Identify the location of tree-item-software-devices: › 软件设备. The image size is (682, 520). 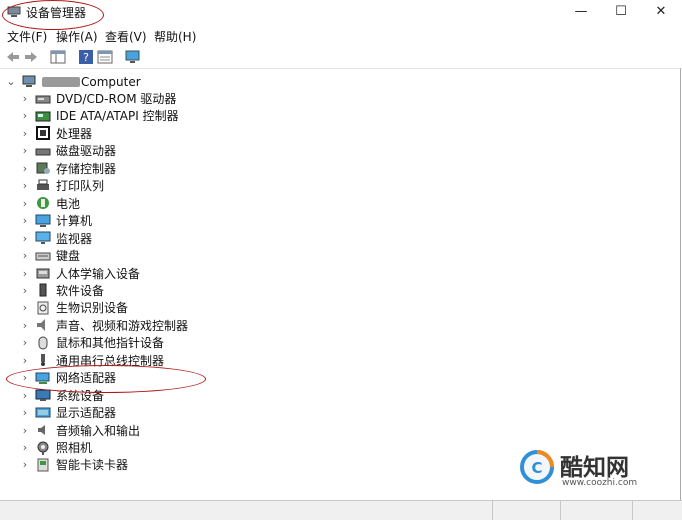
(61, 290).